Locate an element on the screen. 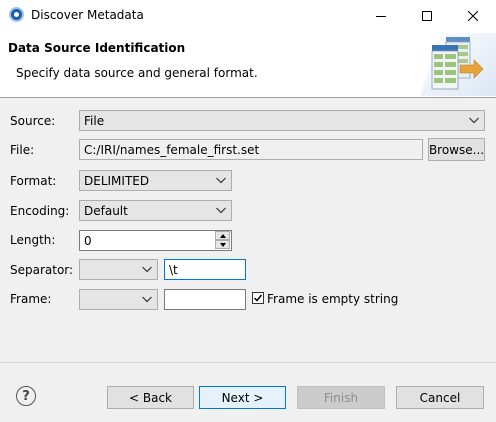 Image resolution: width=496 pixels, height=422 pixels. separator-combo is located at coordinates (118, 269).